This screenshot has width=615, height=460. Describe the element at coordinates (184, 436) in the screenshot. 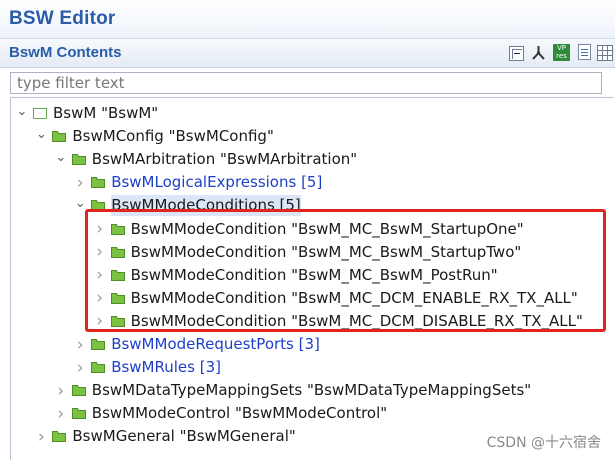

I see `tree-node-label: BswMGeneral "BswMGeneral"` at that location.